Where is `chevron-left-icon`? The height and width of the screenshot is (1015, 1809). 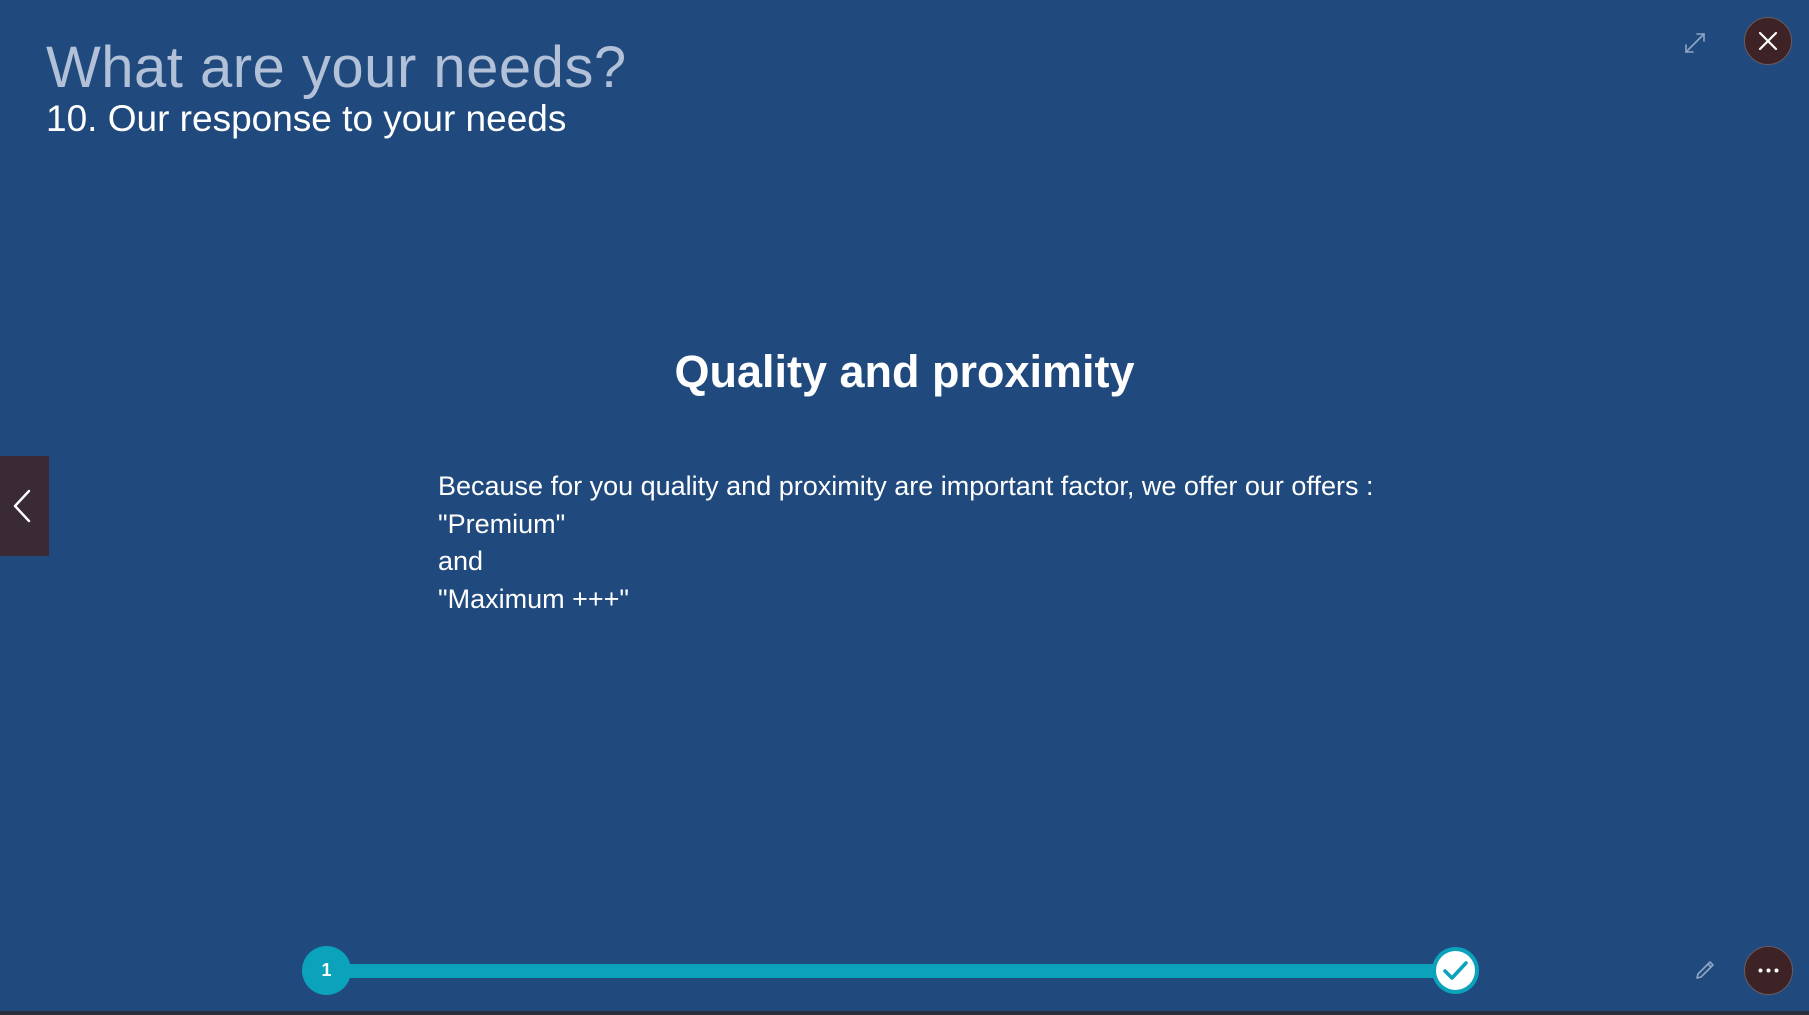 chevron-left-icon is located at coordinates (22, 506).